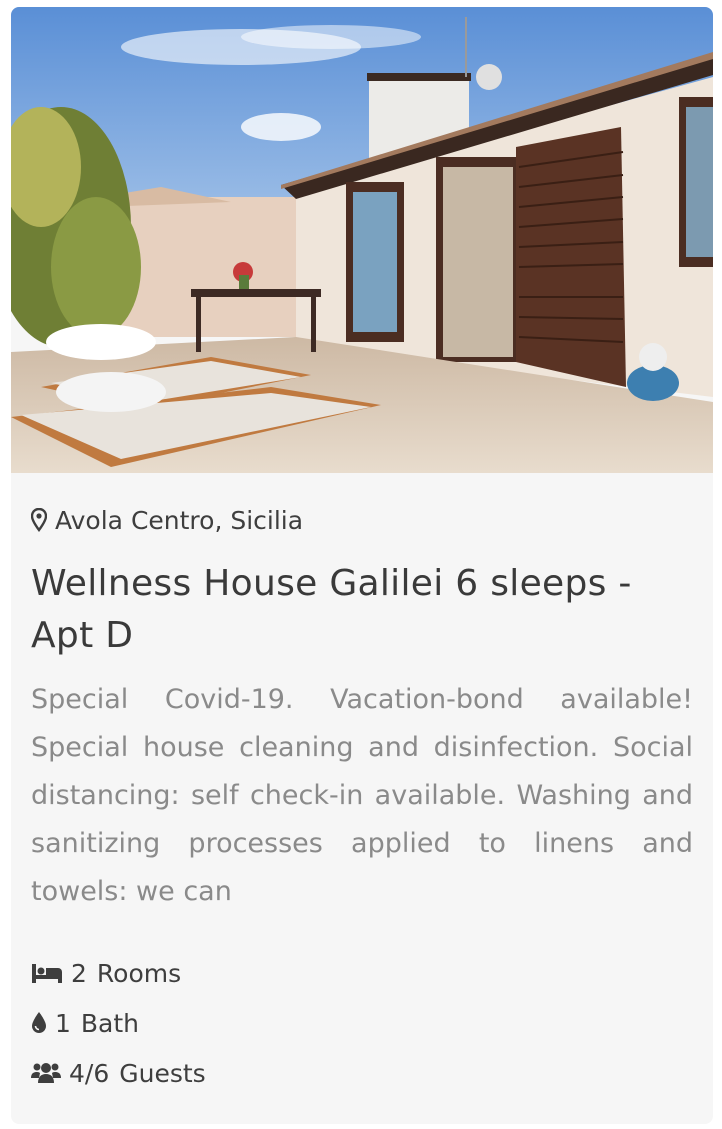  Describe the element at coordinates (89, 1073) in the screenshot. I see `guests-count: 4/6` at that location.